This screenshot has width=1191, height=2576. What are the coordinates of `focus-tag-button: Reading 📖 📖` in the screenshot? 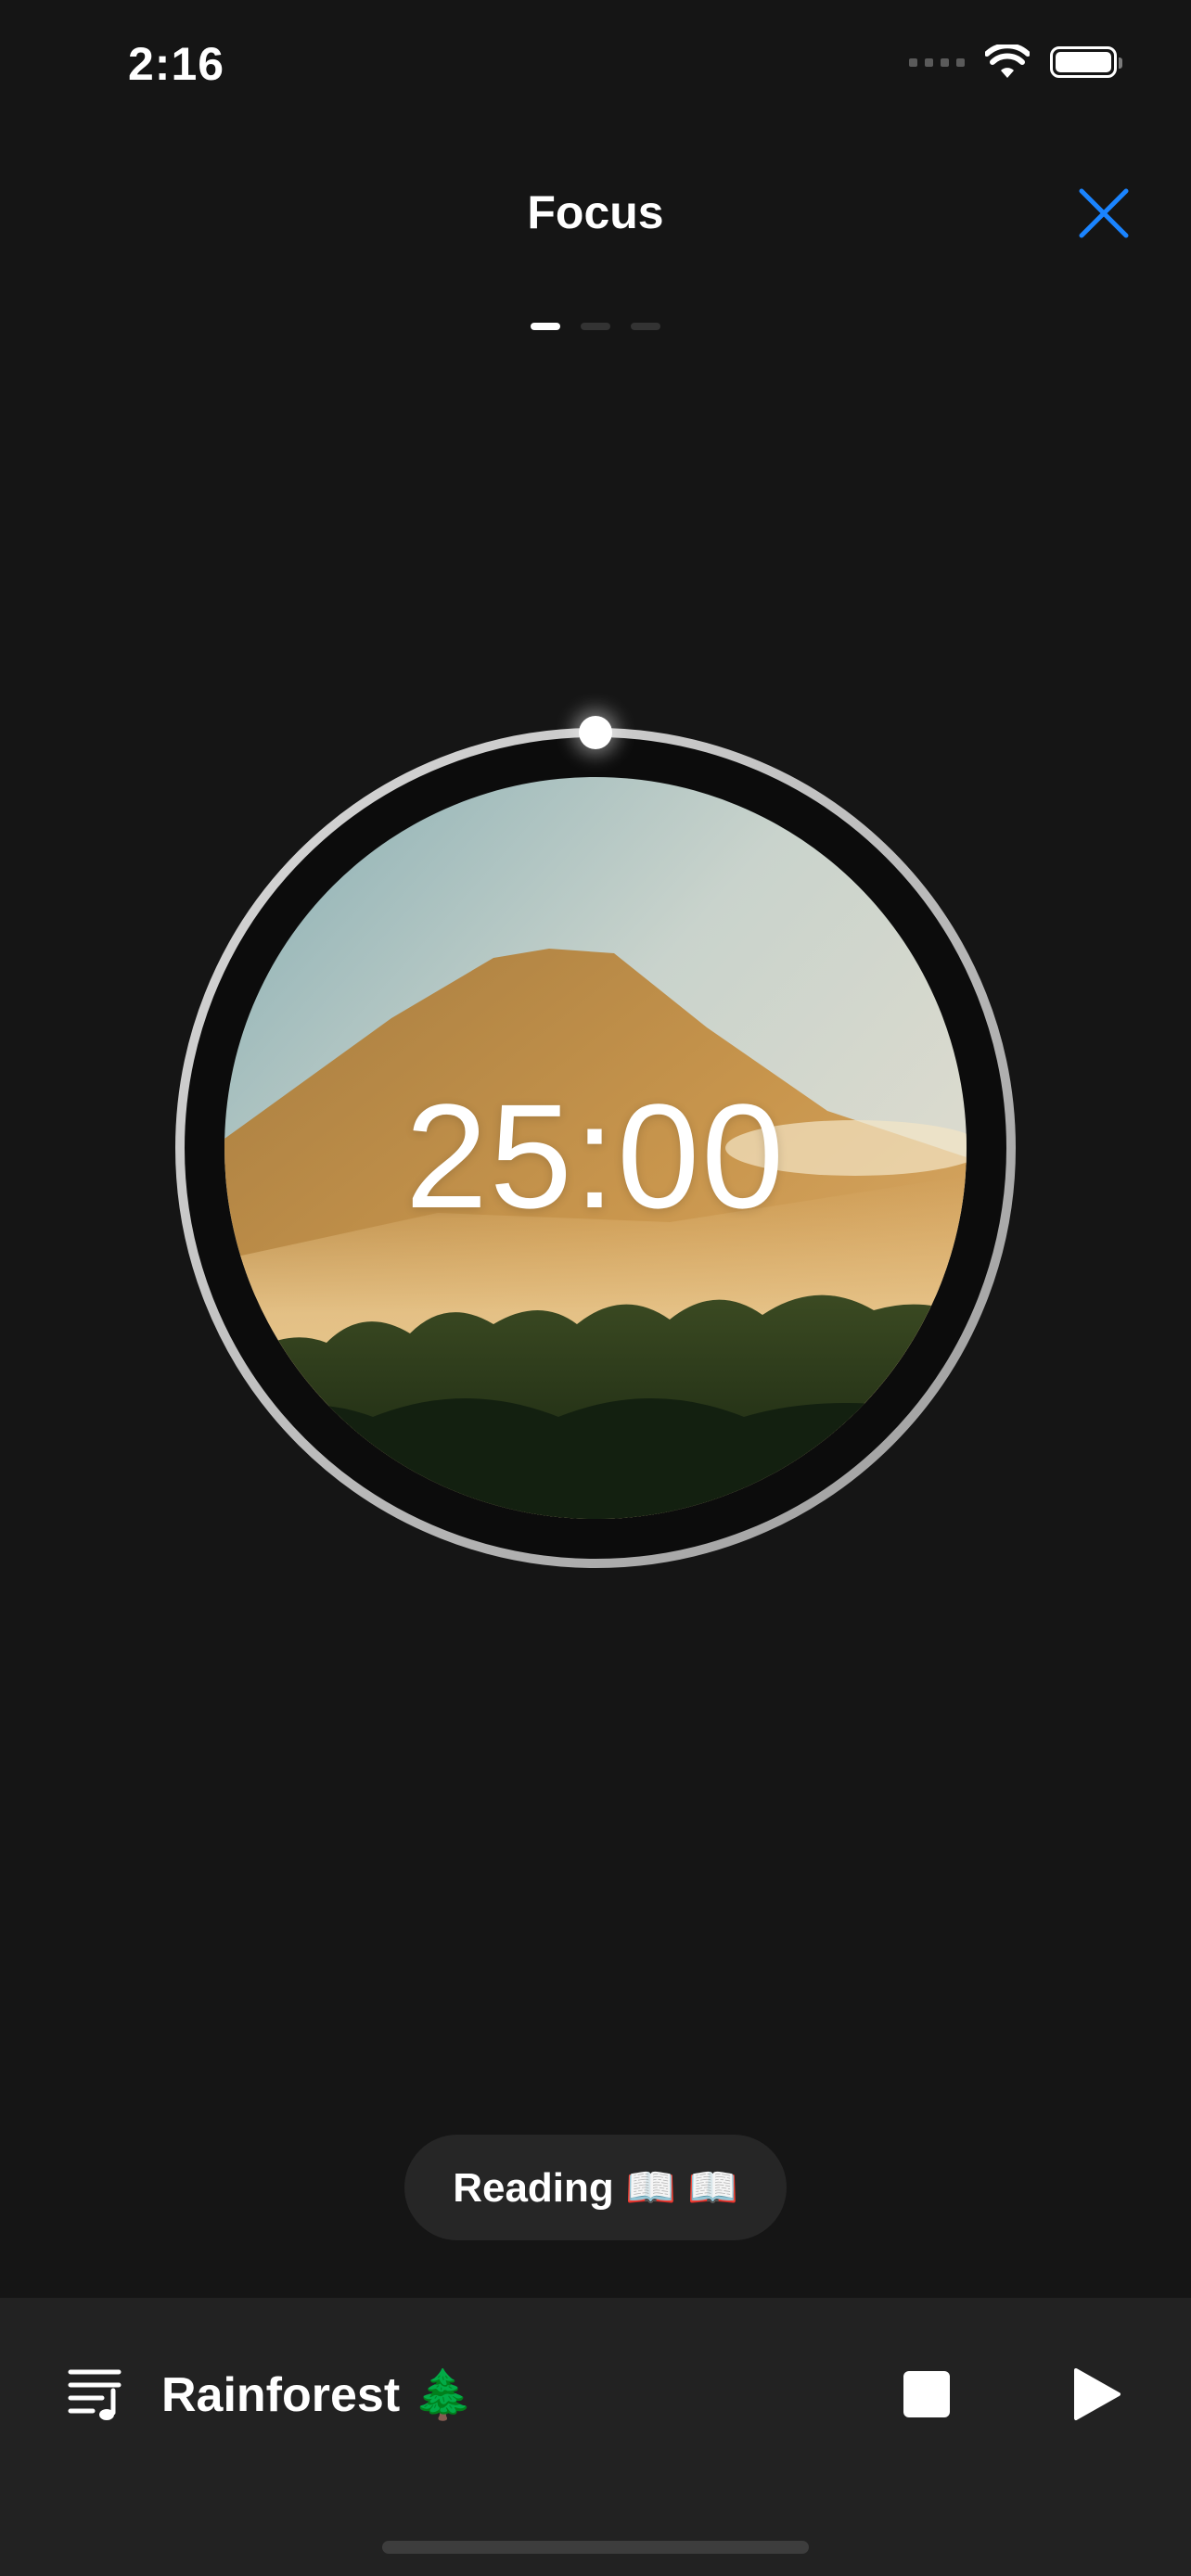 It's located at (595, 2187).